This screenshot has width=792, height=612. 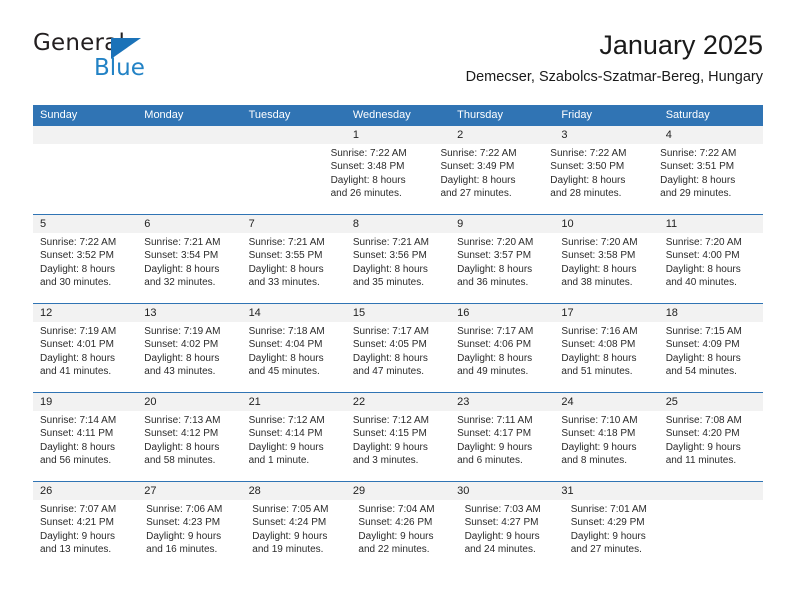 I want to click on day-detail-line: and 8 minutes., so click(x=594, y=460).